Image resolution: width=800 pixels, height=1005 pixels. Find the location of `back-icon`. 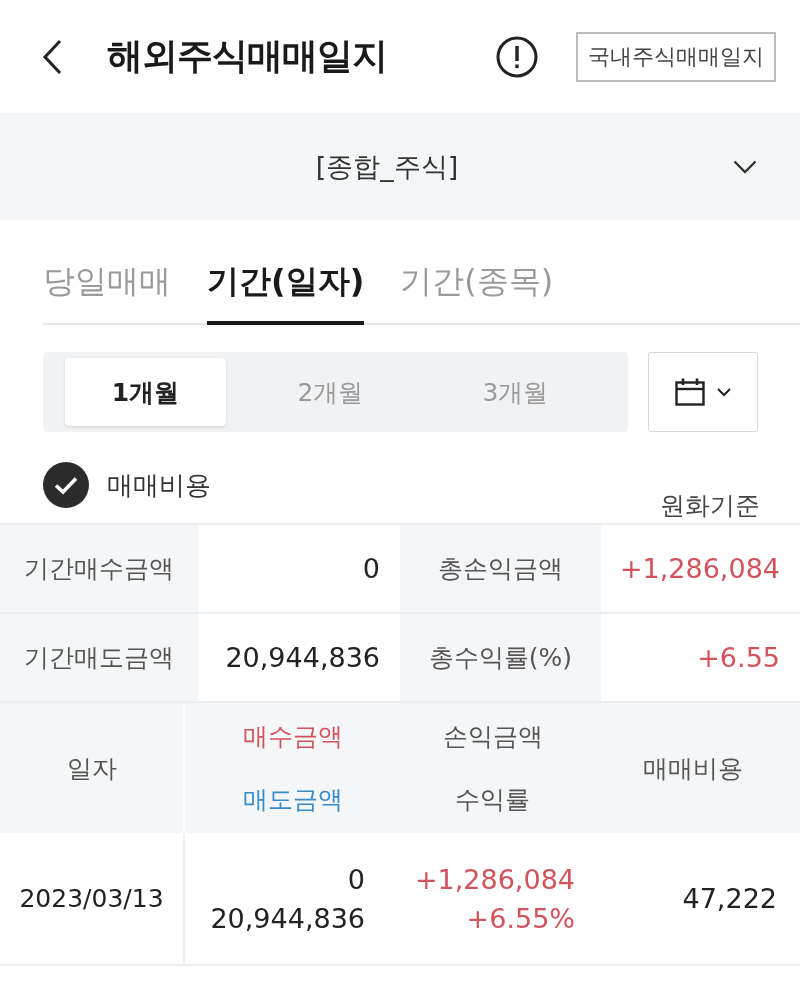

back-icon is located at coordinates (52, 56).